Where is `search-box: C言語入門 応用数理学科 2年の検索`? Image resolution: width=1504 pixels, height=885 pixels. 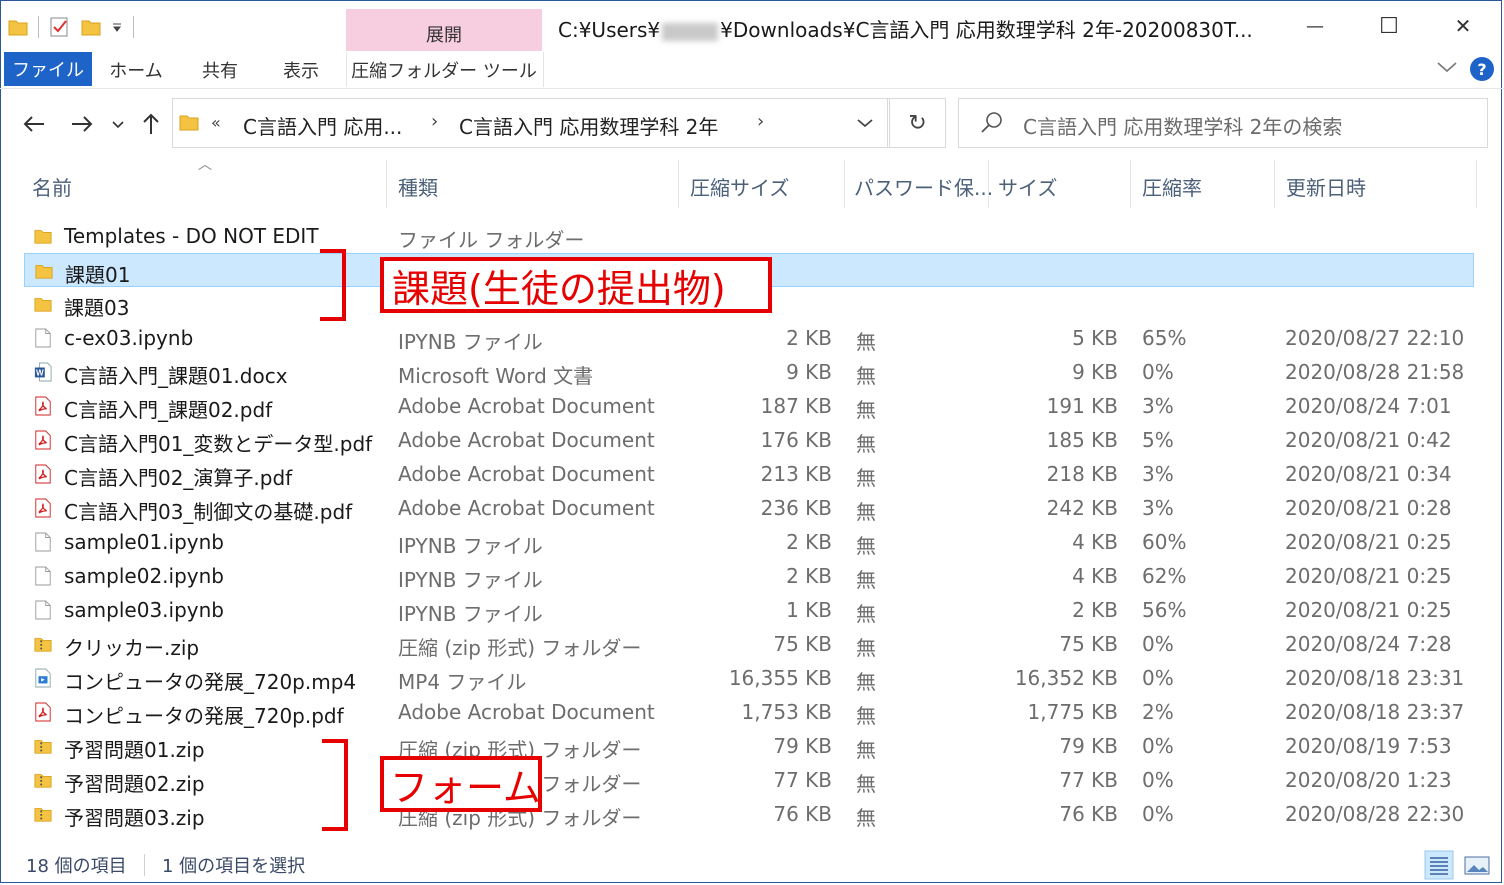 search-box: C言語入門 応用数理学科 2年の検索 is located at coordinates (1223, 123).